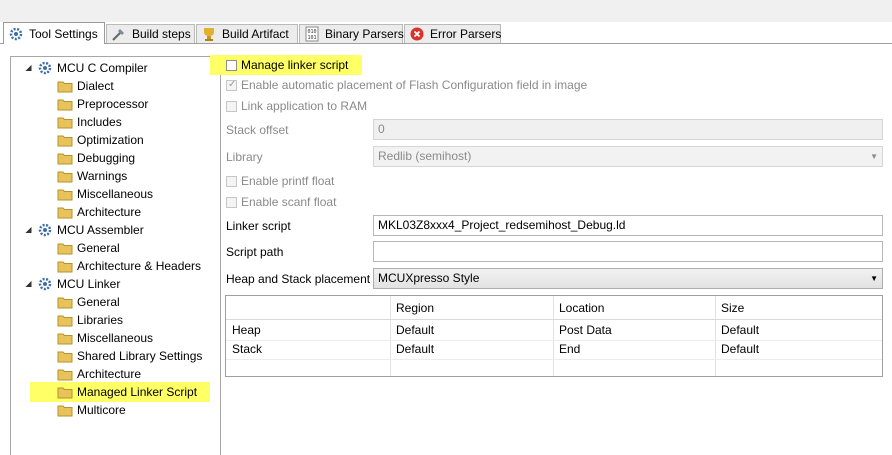  I want to click on enable-scanf-float-checkbox: Enable scanf float, so click(281, 202).